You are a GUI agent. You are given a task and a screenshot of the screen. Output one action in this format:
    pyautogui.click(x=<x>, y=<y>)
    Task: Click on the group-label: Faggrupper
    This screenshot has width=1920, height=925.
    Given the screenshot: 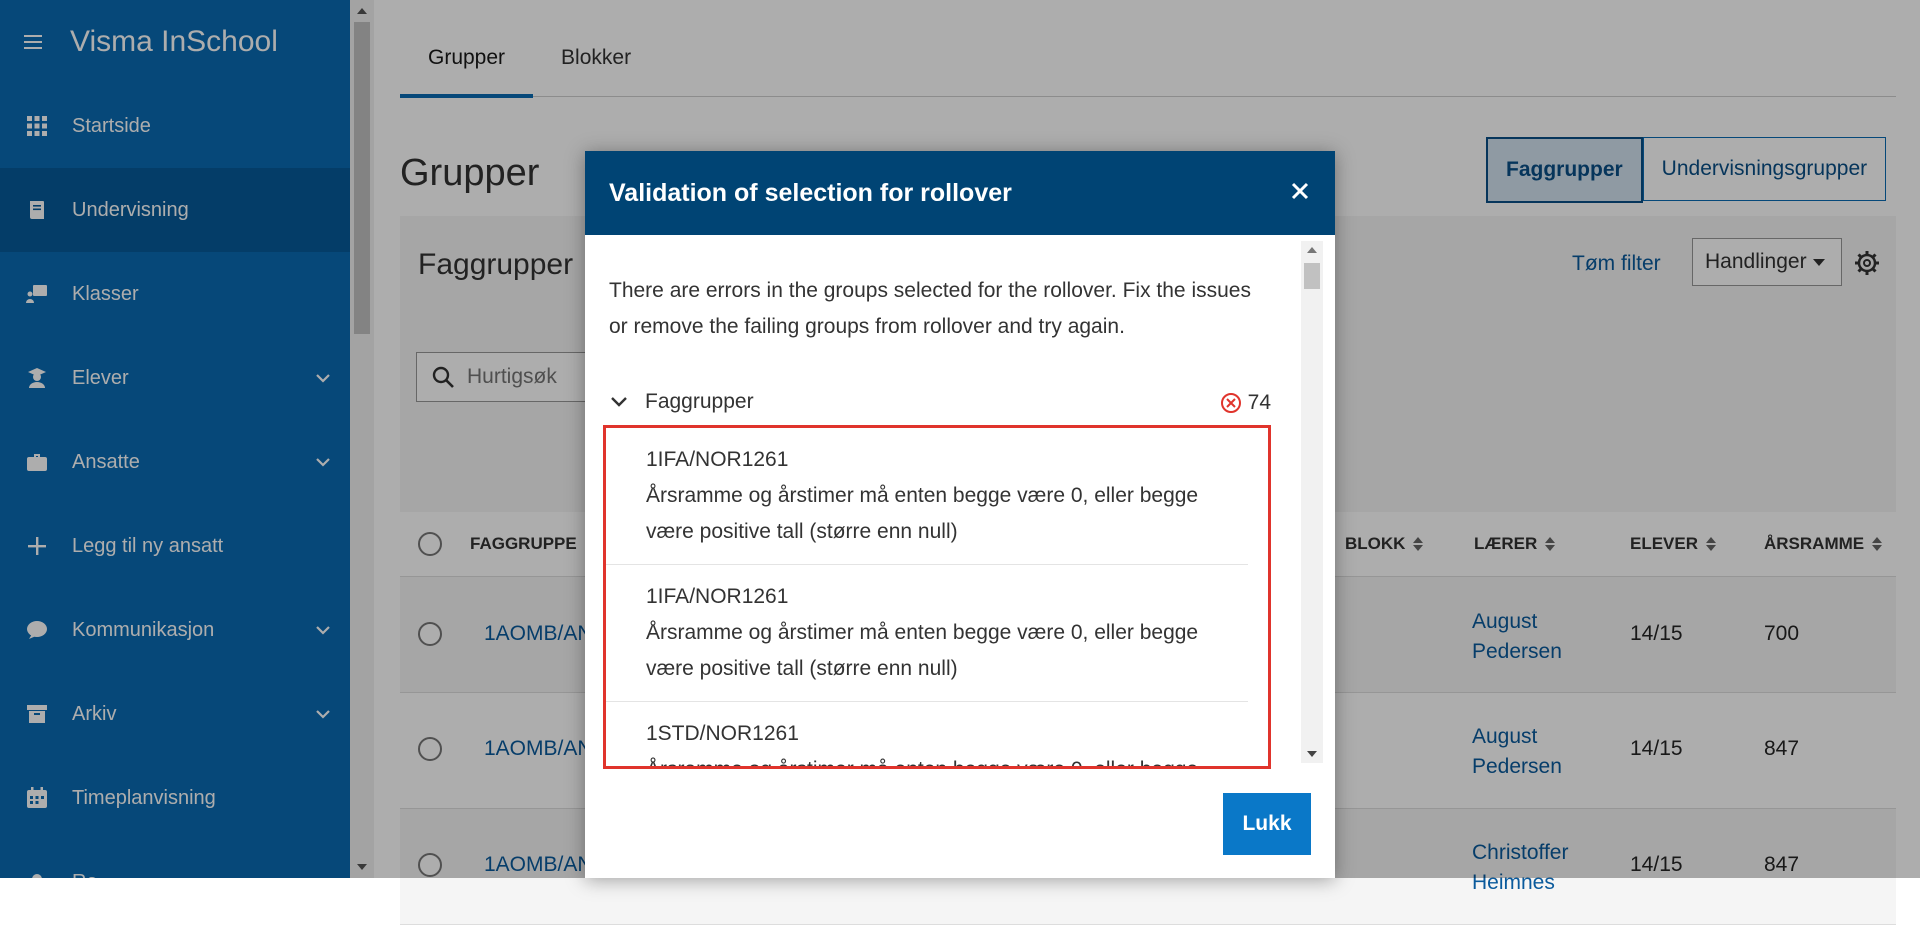 What is the action you would take?
    pyautogui.click(x=699, y=401)
    